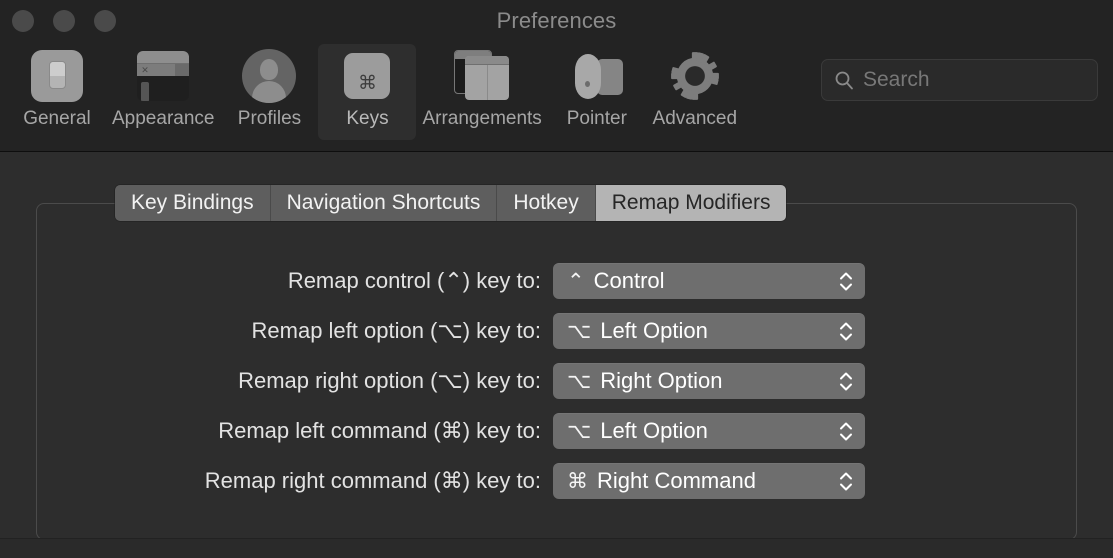 The height and width of the screenshot is (558, 1113). I want to click on tab-key-bindings: Key Bindings, so click(193, 203).